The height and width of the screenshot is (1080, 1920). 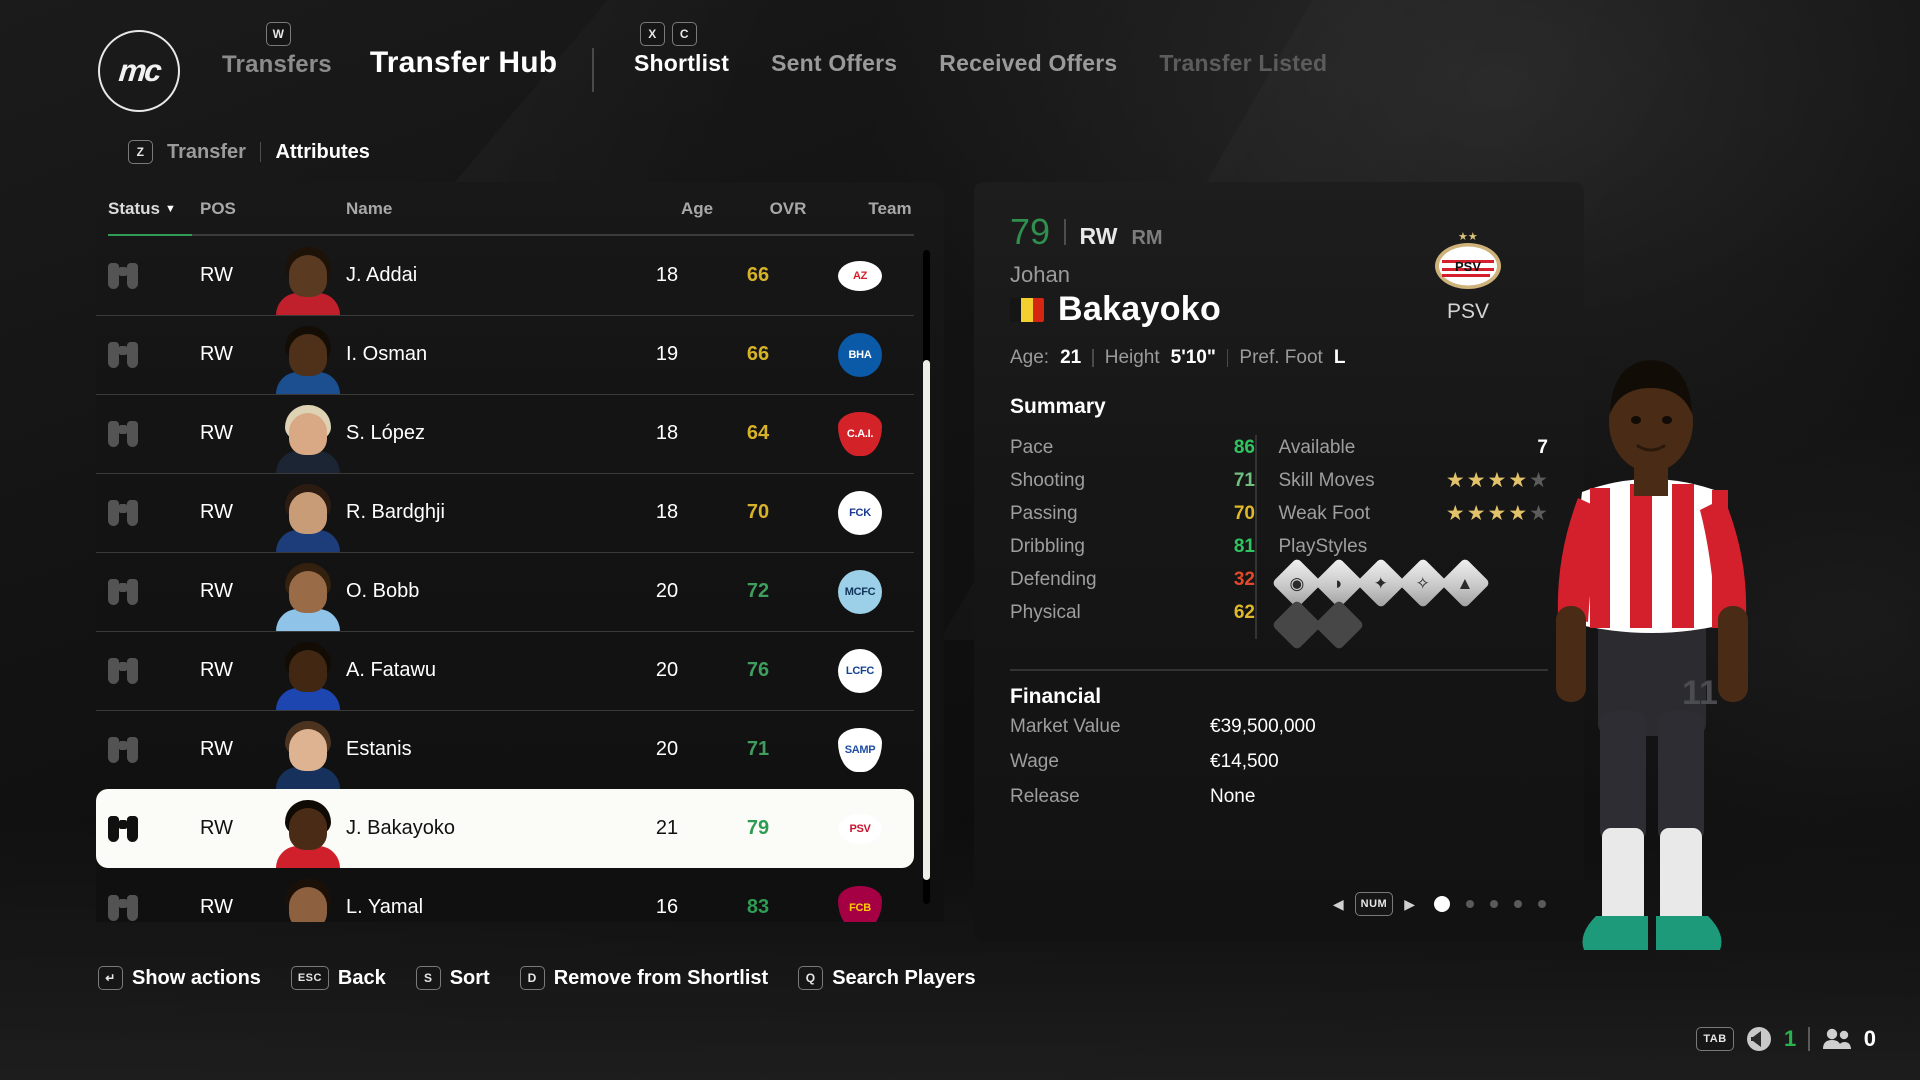 I want to click on table-row: RW I. Osman 19 66 BHA, so click(x=505, y=354).